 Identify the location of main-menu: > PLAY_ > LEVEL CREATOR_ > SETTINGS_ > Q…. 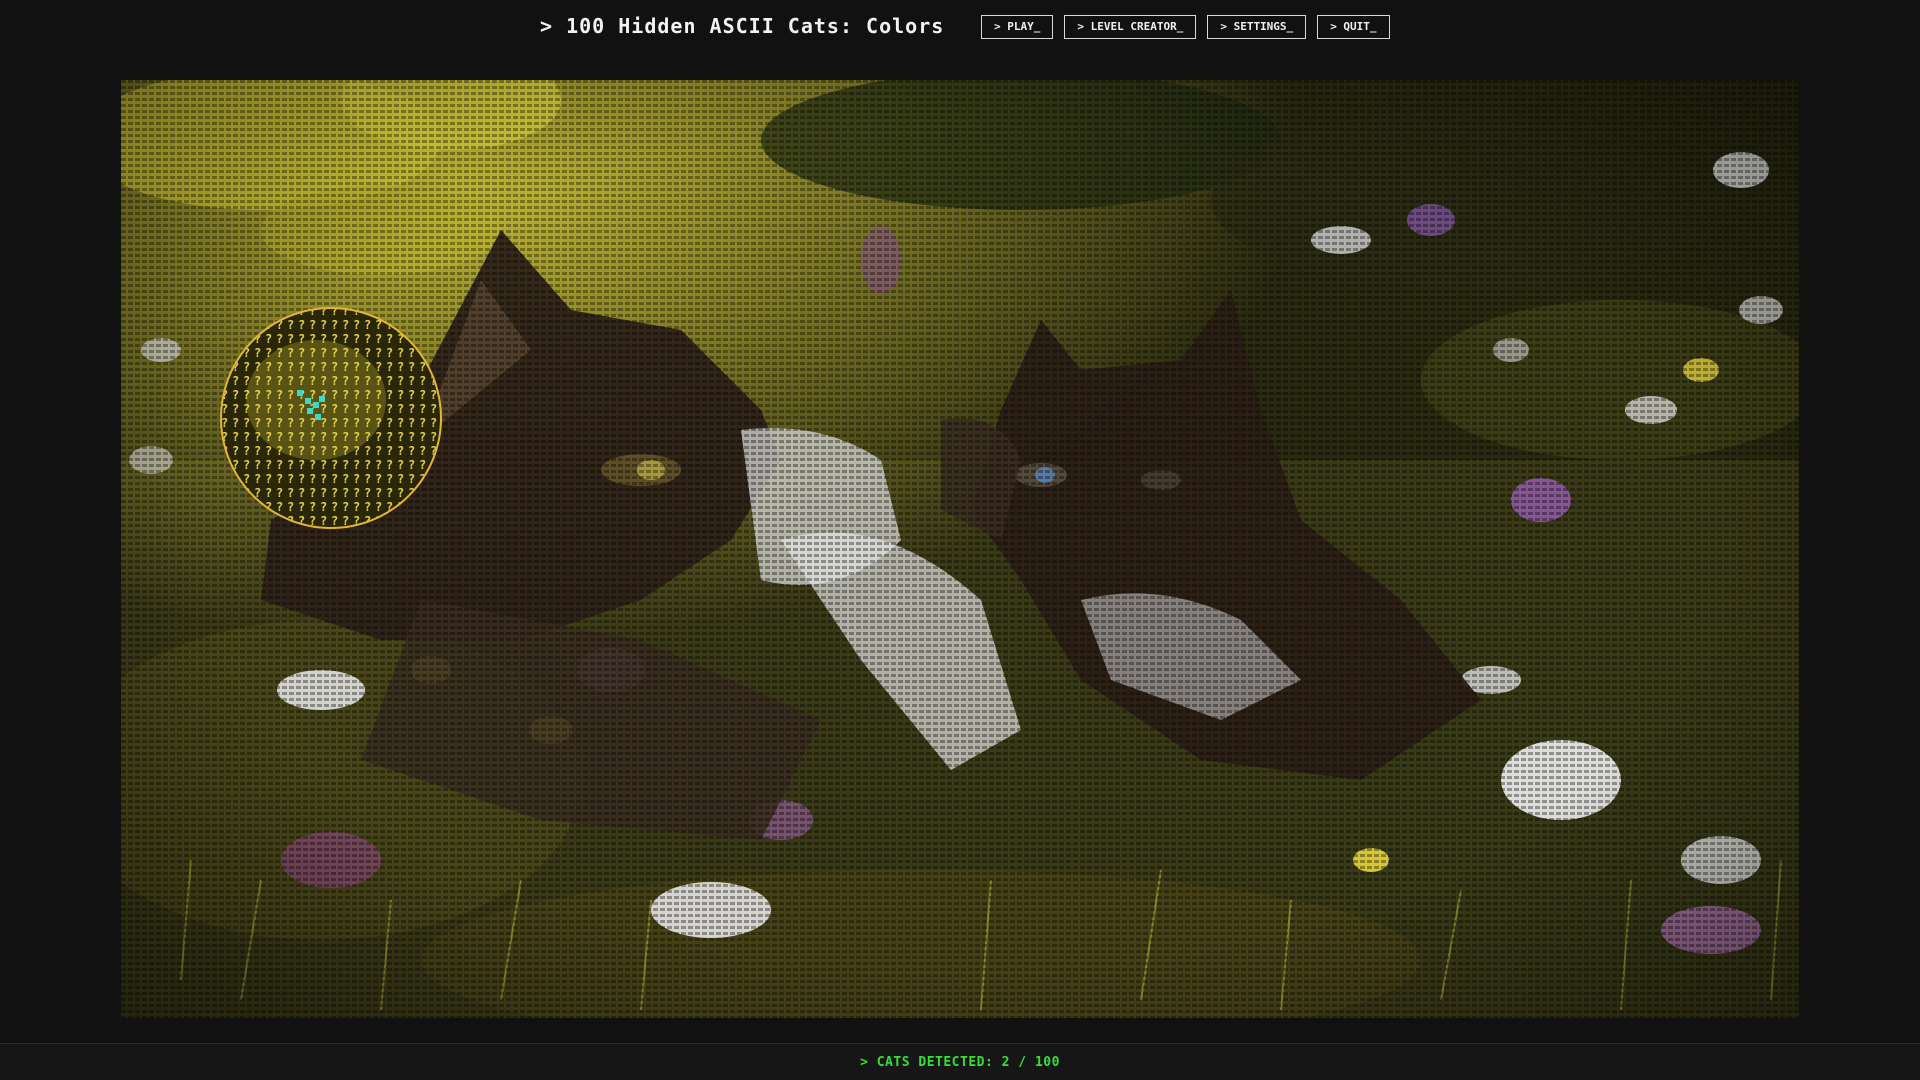
(1185, 27).